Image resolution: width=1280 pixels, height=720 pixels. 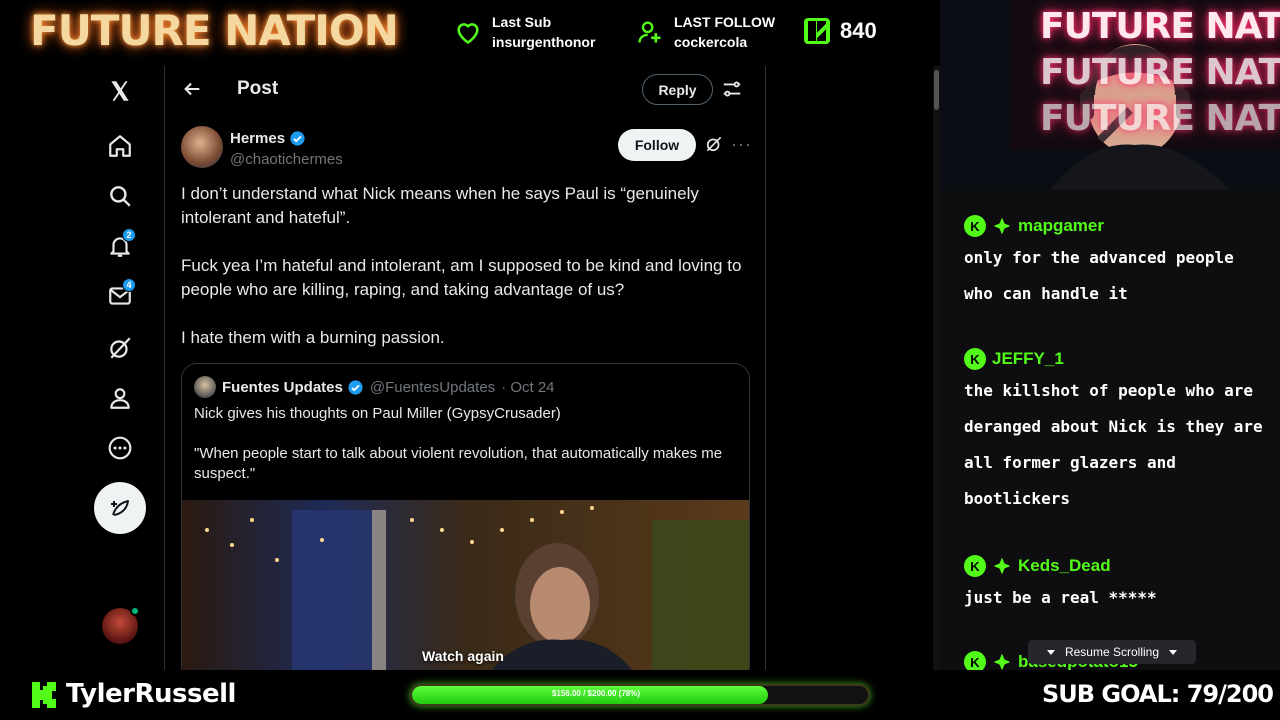 What do you see at coordinates (465, 90) in the screenshot?
I see `post-header: Post Reply` at bounding box center [465, 90].